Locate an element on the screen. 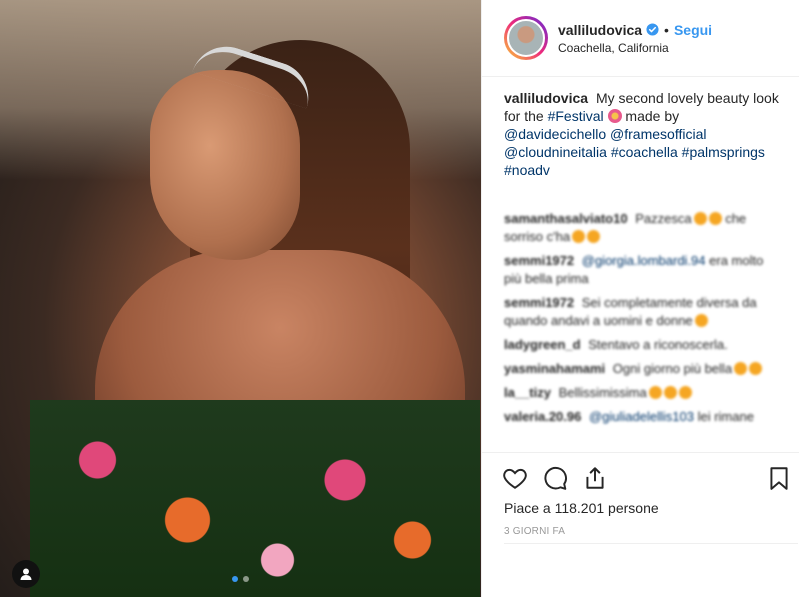 The height and width of the screenshot is (597, 799). comment-item: yasminahamami Ogni giorno più bella is located at coordinates (644, 369).